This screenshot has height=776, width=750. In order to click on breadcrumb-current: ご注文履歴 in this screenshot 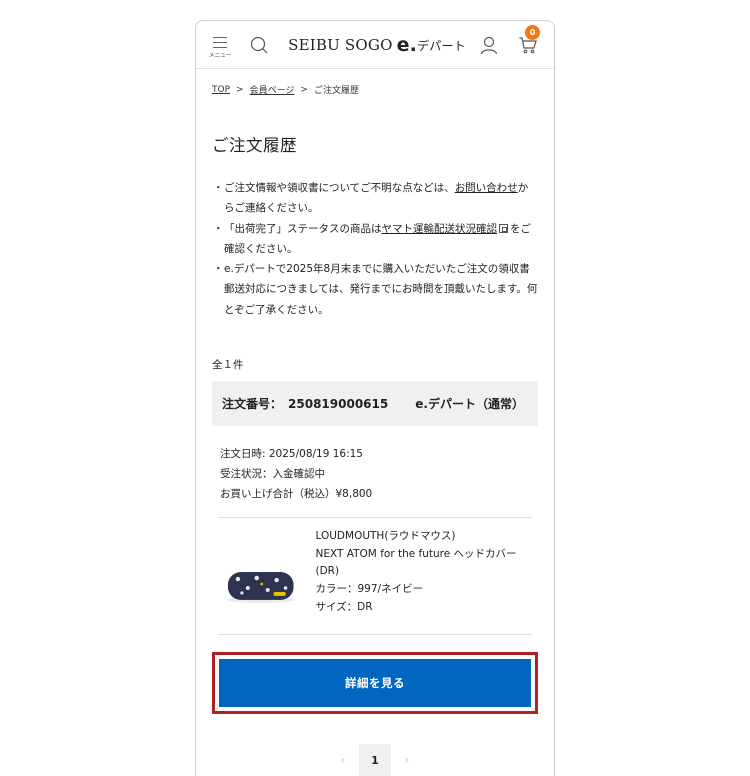, I will do `click(336, 91)`.